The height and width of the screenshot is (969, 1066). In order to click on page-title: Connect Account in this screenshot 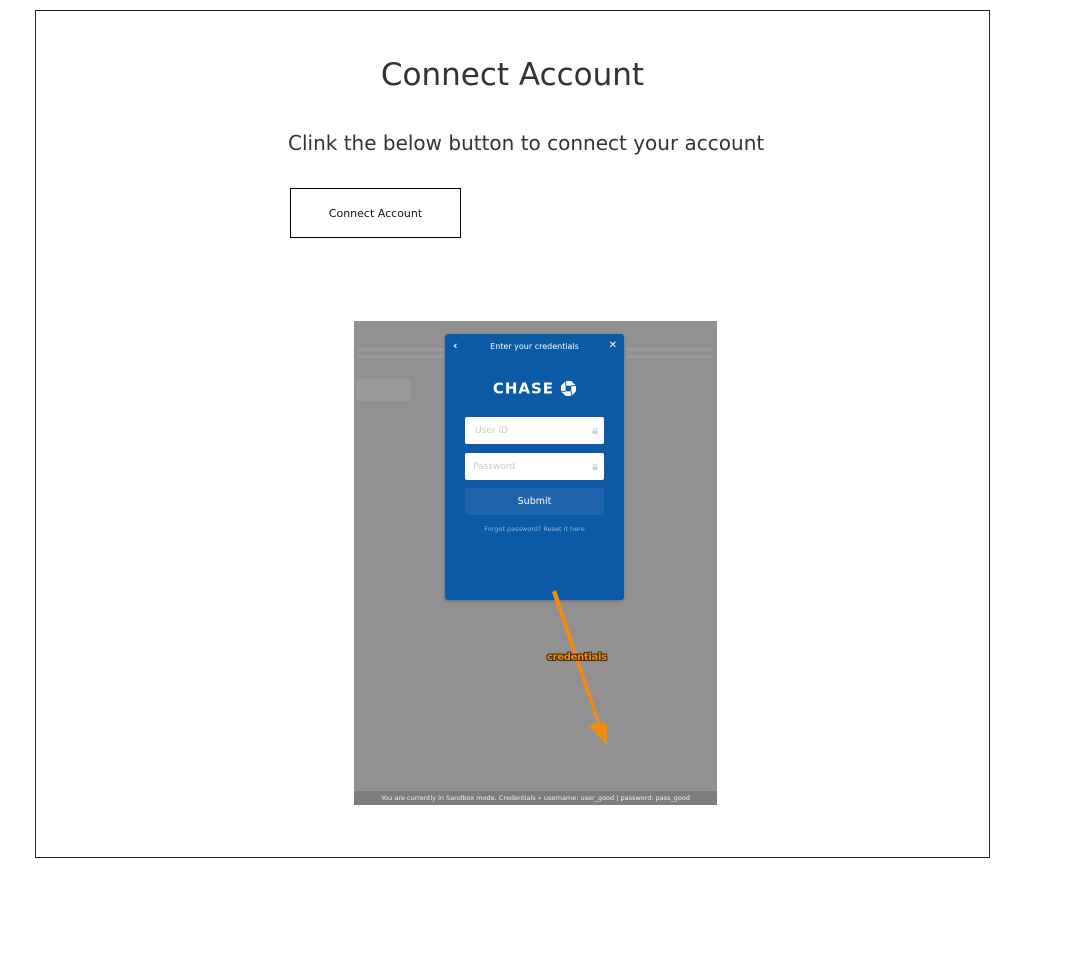, I will do `click(512, 75)`.